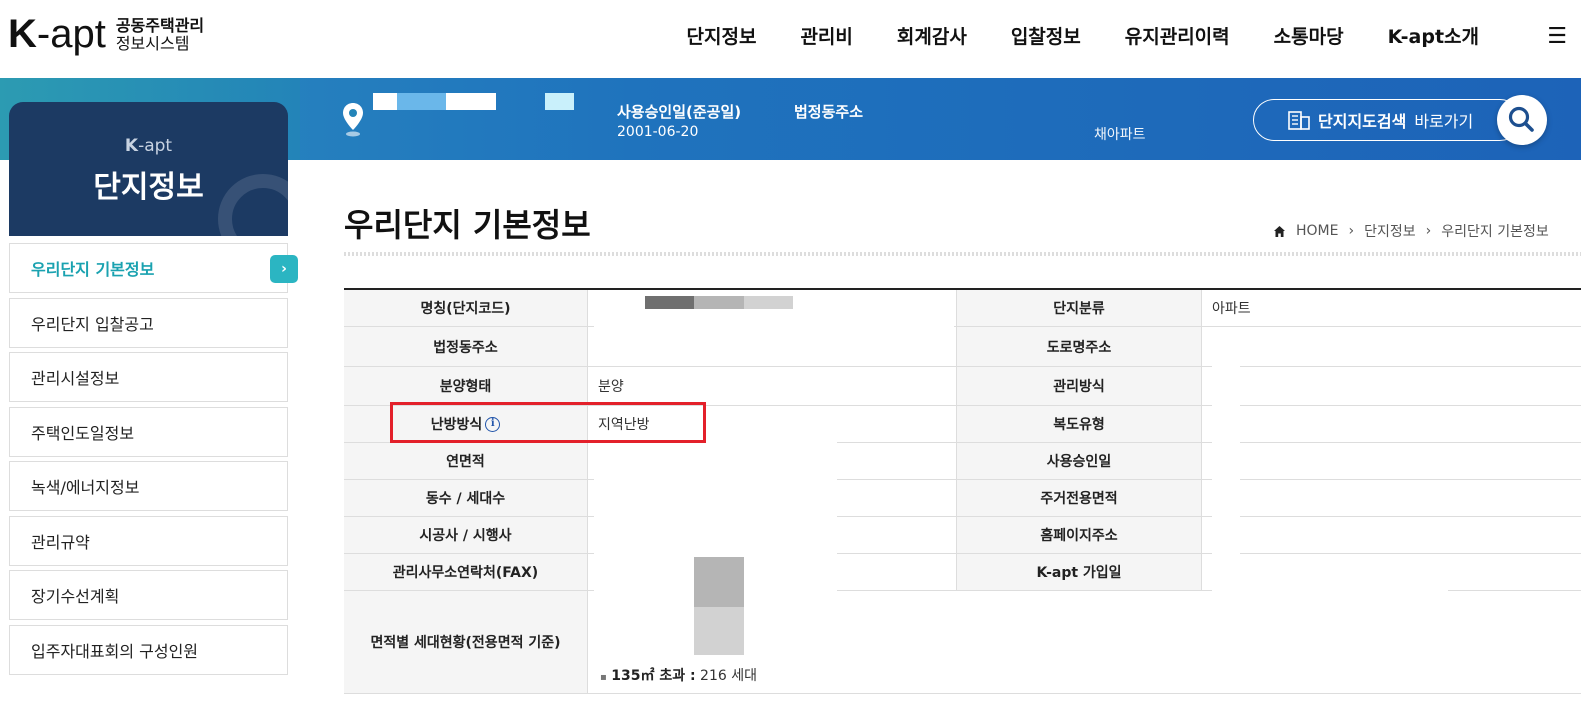 The image size is (1581, 712). What do you see at coordinates (71, 34) in the screenshot?
I see `logo-apt: -apt` at bounding box center [71, 34].